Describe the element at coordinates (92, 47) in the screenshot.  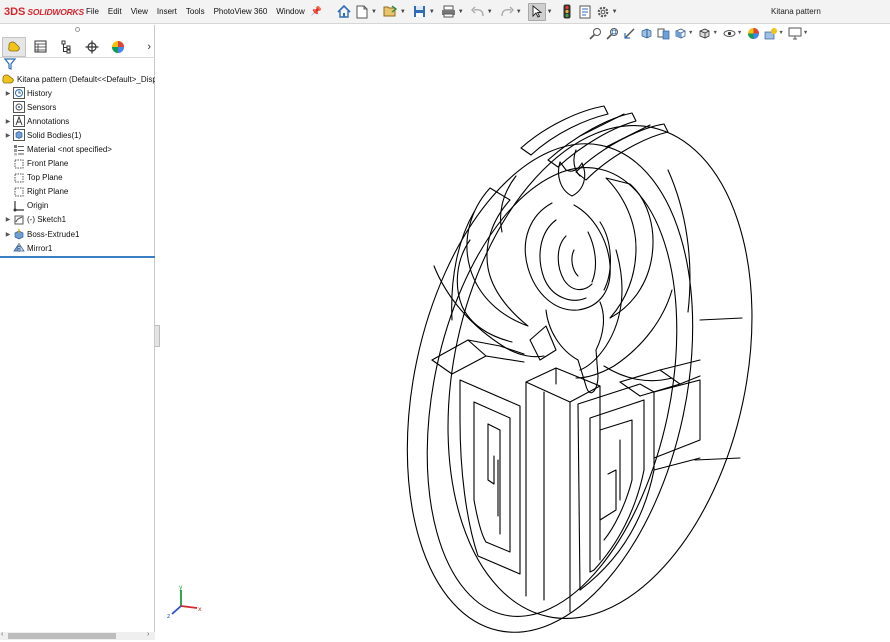
I see `dimxpert-tab-icon` at that location.